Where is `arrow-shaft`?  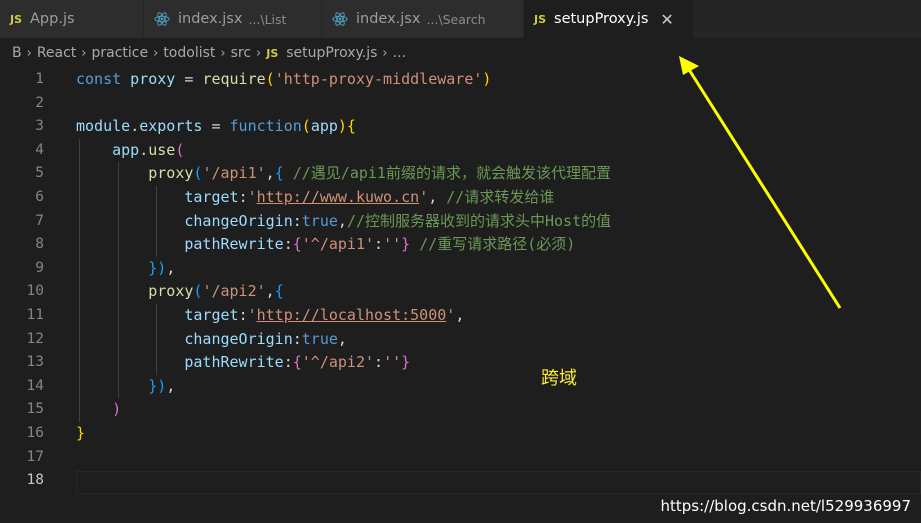 arrow-shaft is located at coordinates (764, 188).